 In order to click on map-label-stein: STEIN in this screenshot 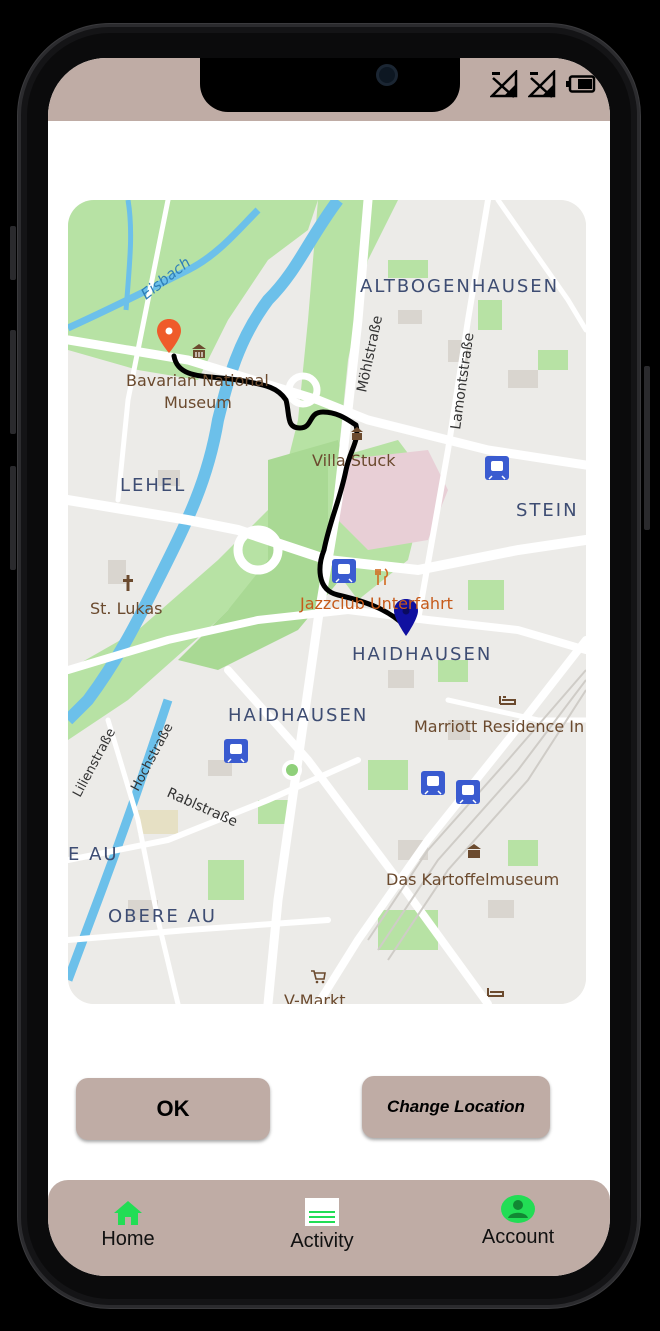, I will do `click(547, 510)`.